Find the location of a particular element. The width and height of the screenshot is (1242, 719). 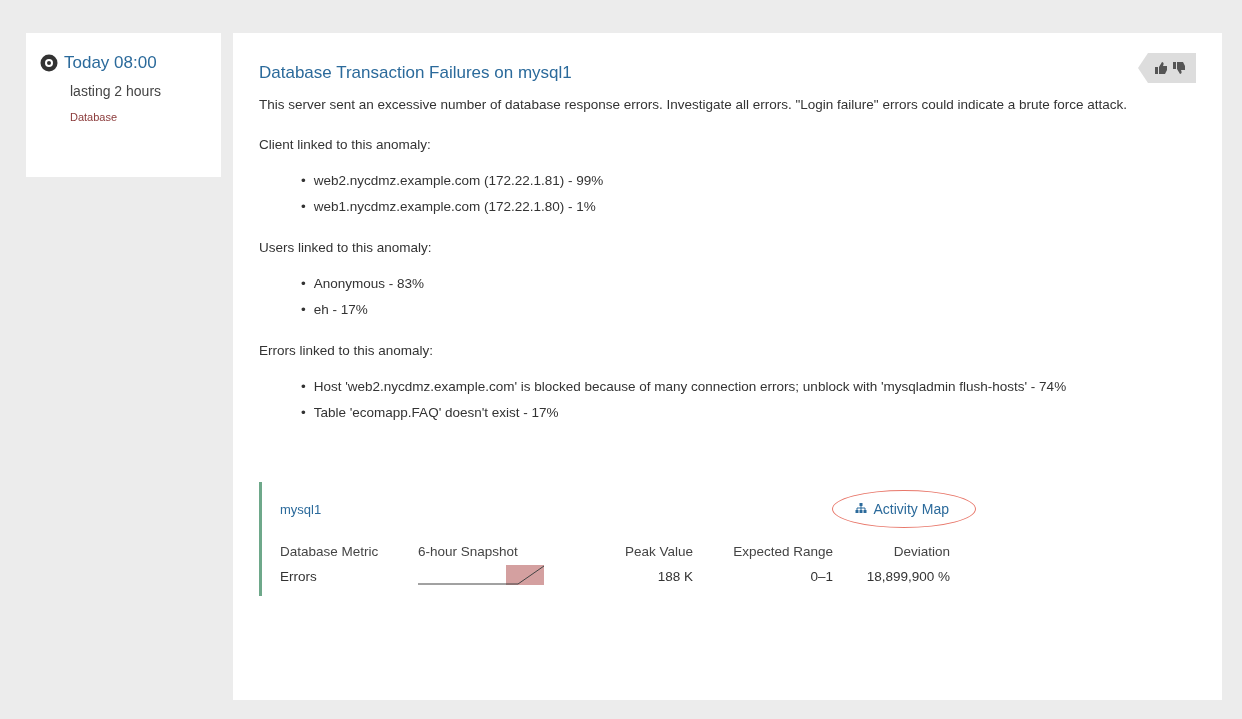

thumbs-down-icon is located at coordinates (1179, 68).